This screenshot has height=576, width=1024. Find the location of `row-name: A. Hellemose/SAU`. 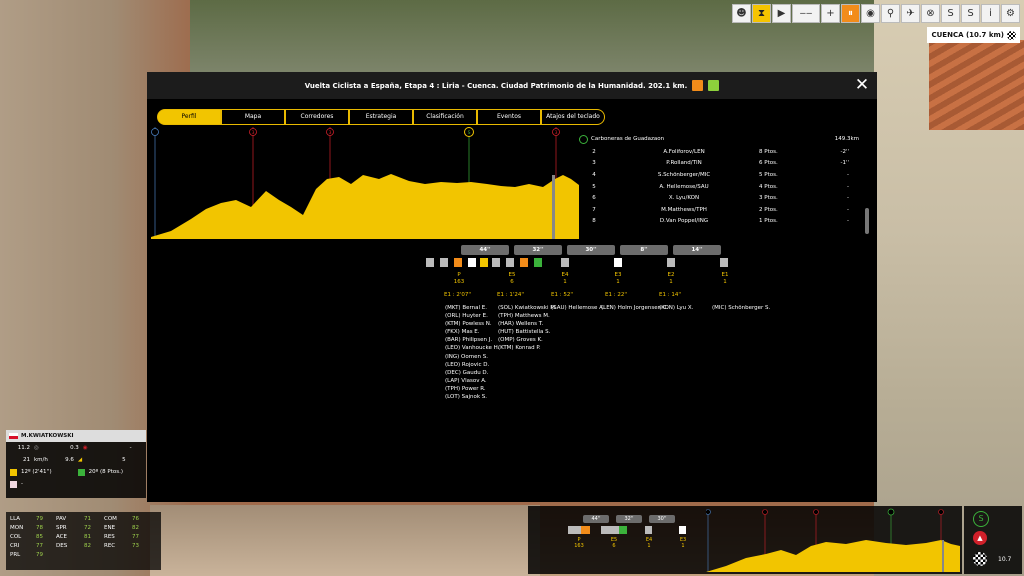

row-name: A. Hellemose/SAU is located at coordinates (684, 186).